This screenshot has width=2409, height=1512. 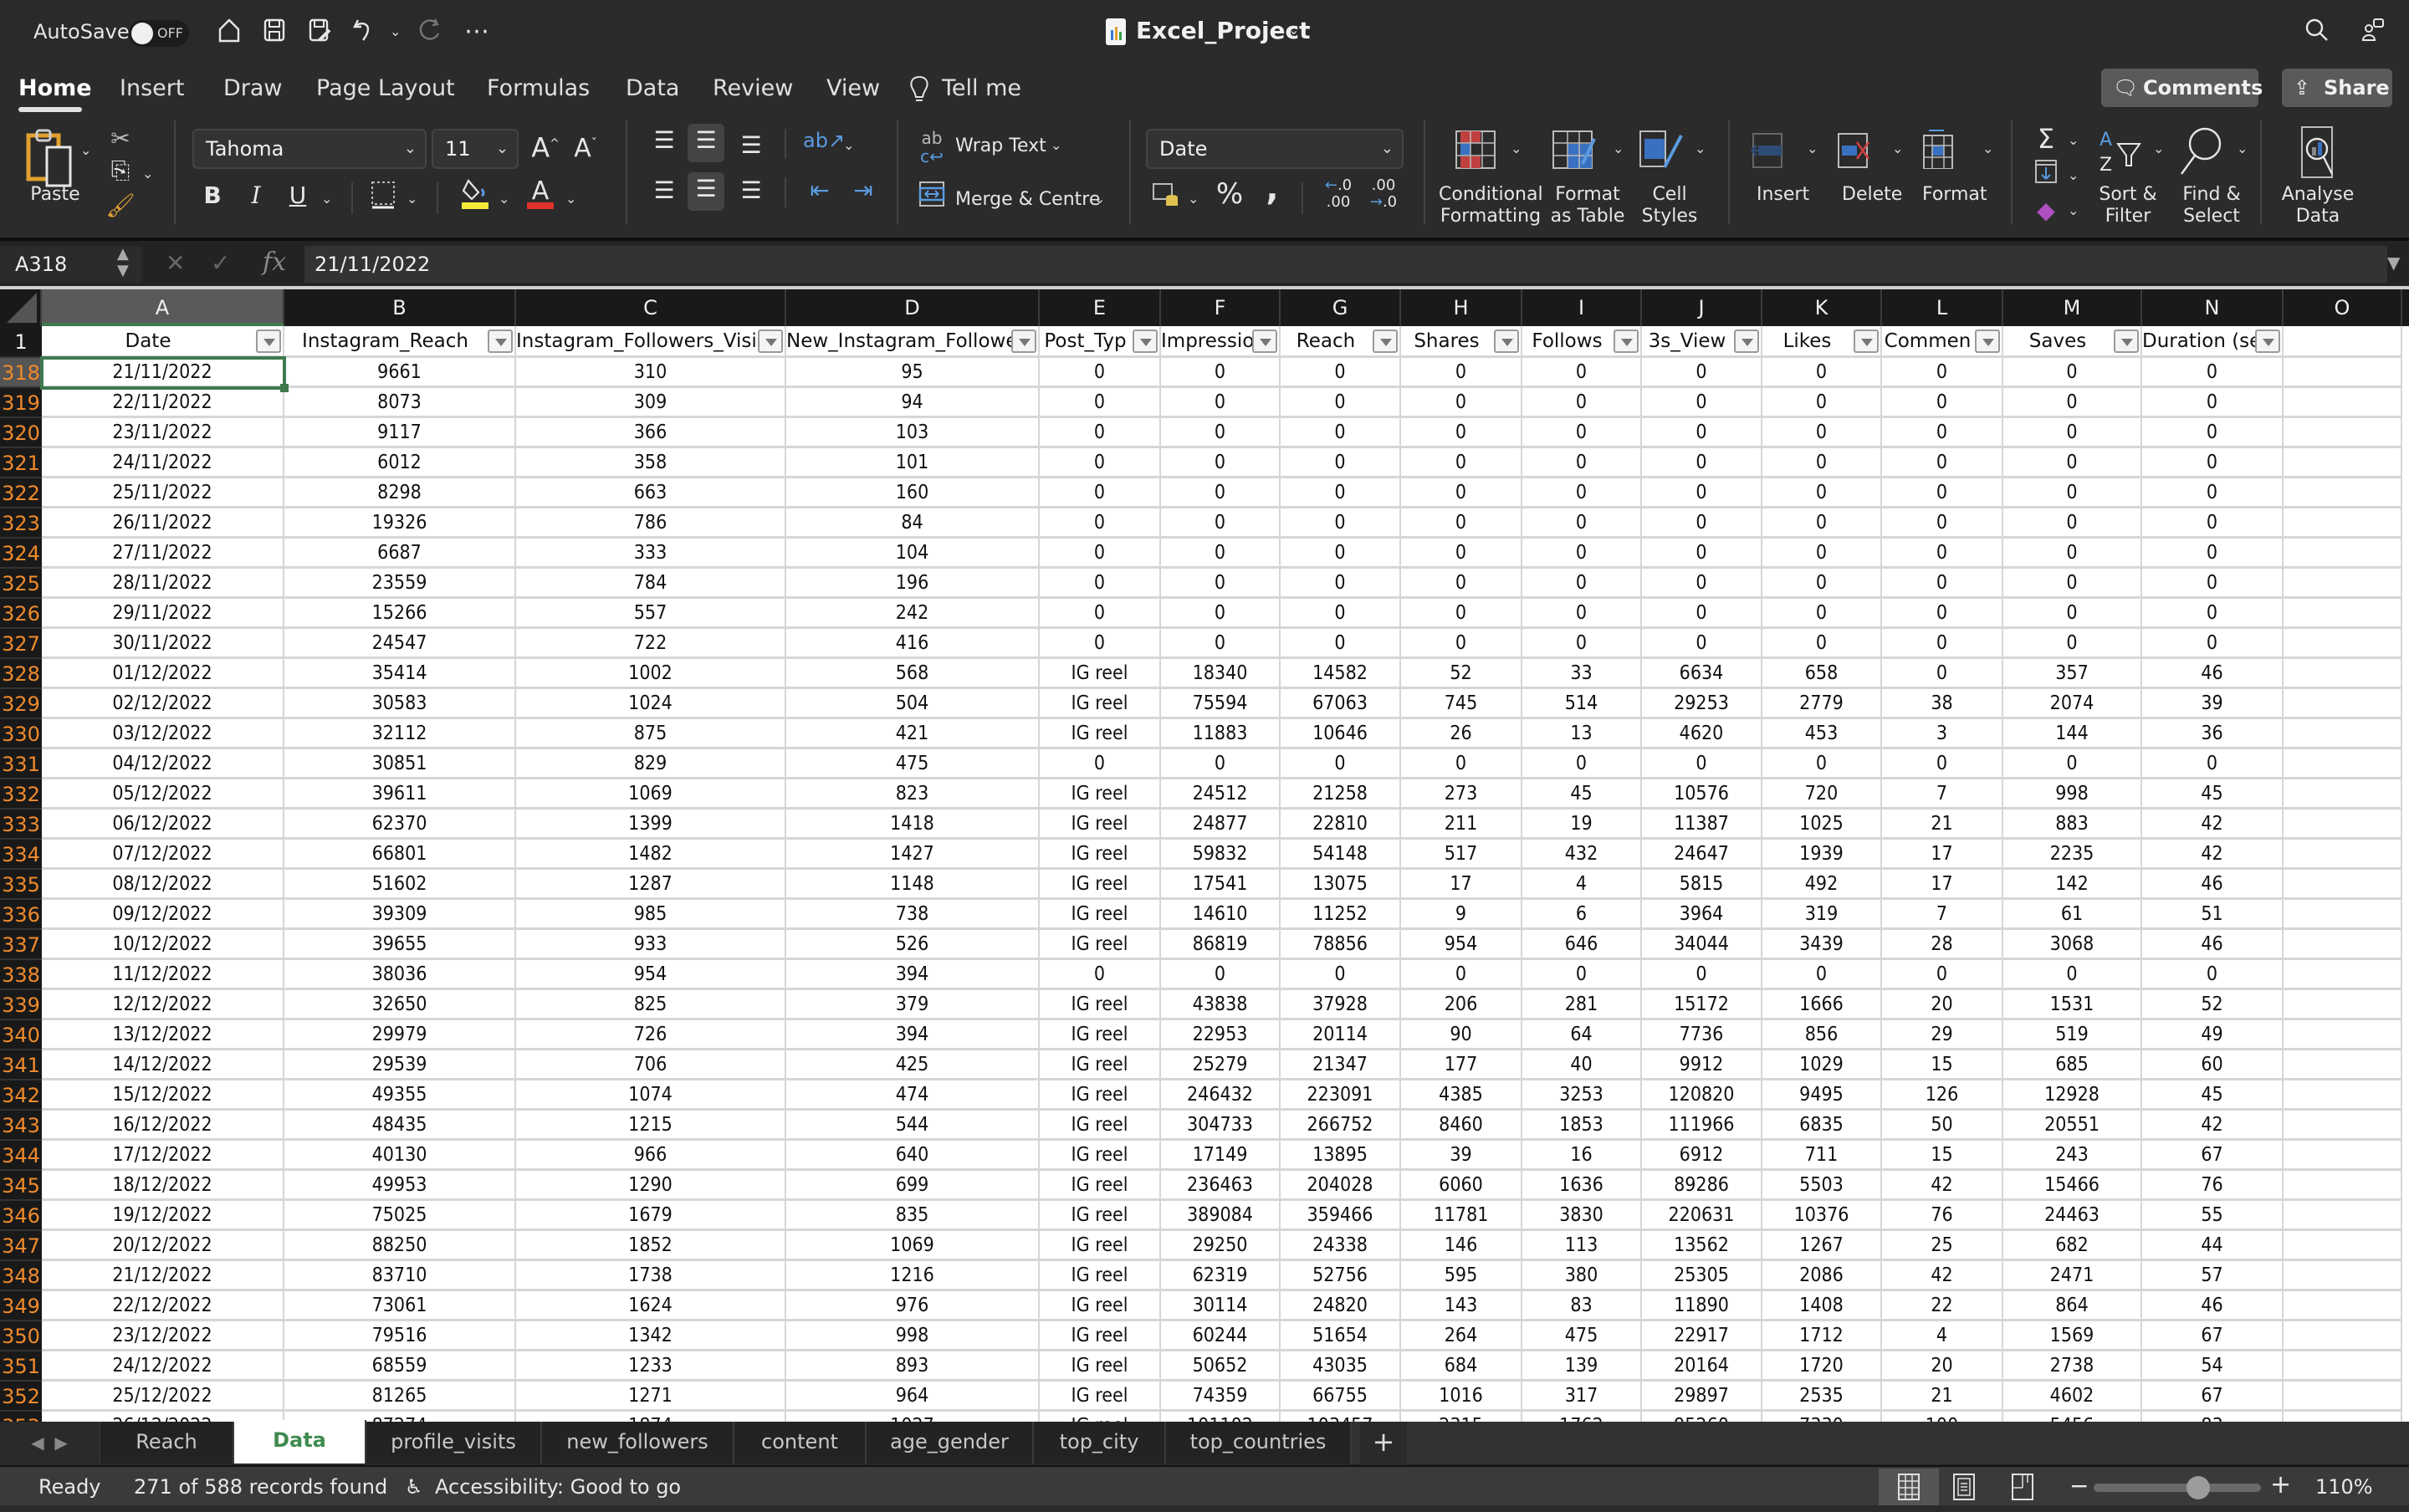 What do you see at coordinates (2213, 915) in the screenshot?
I see `table-cell: 51` at bounding box center [2213, 915].